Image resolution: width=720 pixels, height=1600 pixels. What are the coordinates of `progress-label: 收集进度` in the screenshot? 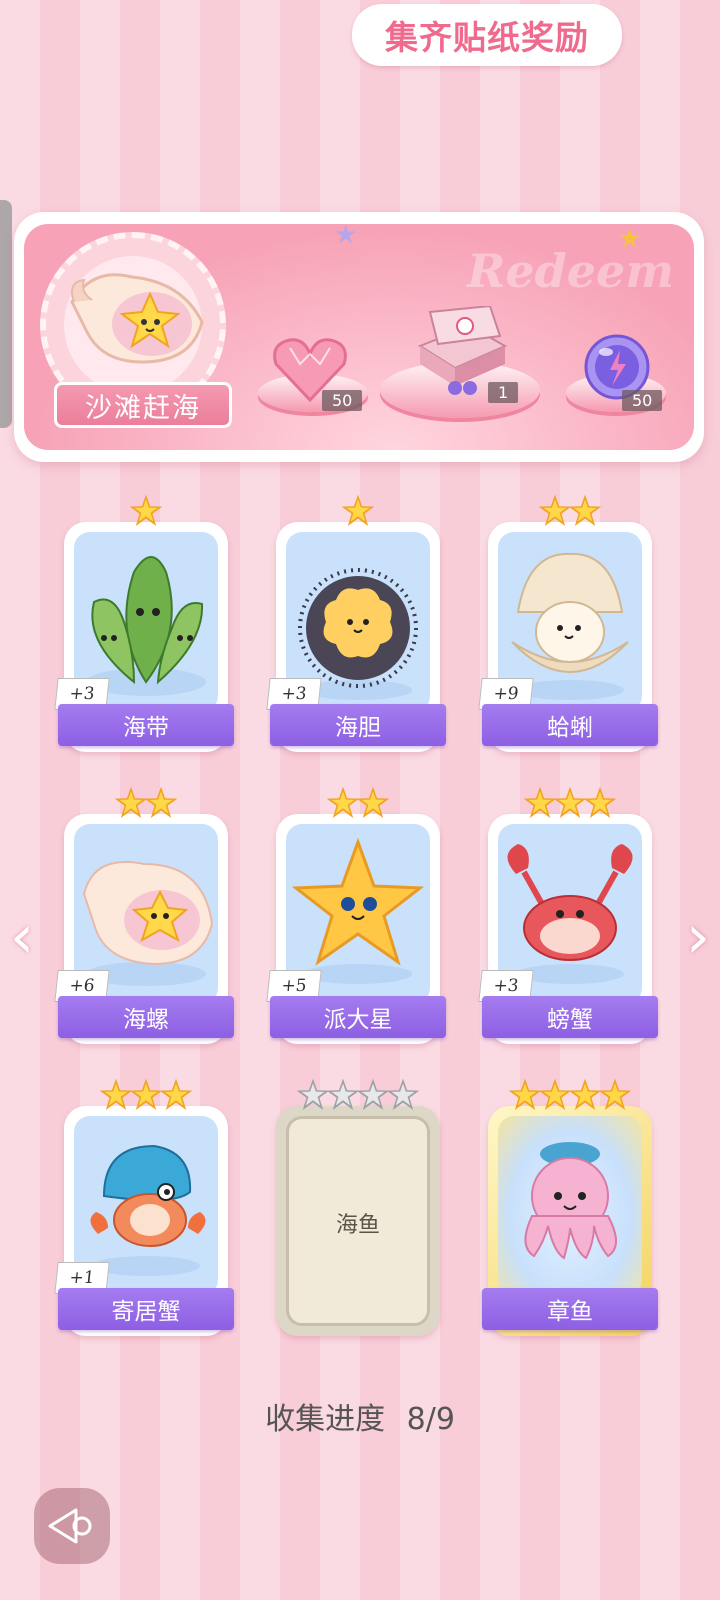 It's located at (325, 1419).